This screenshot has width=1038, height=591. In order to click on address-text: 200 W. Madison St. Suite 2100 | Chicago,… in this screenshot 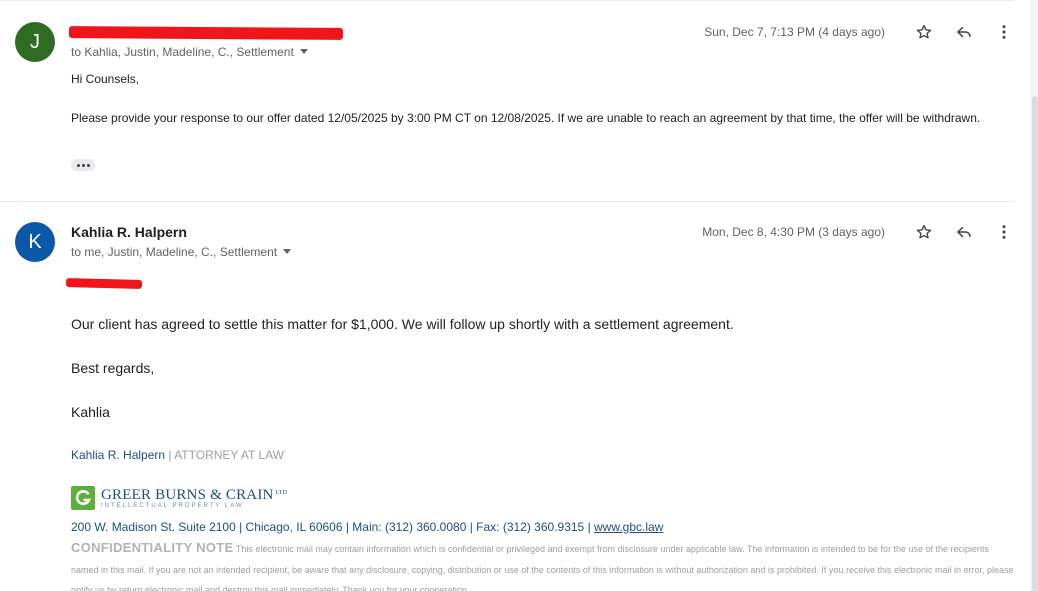, I will do `click(333, 527)`.